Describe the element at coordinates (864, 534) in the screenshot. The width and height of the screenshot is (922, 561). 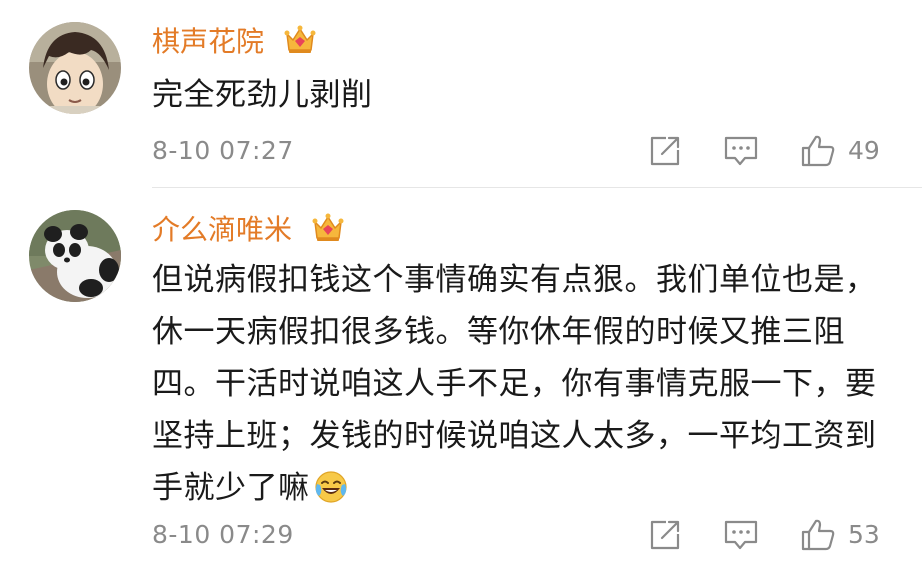
I see `like-count: 53` at that location.